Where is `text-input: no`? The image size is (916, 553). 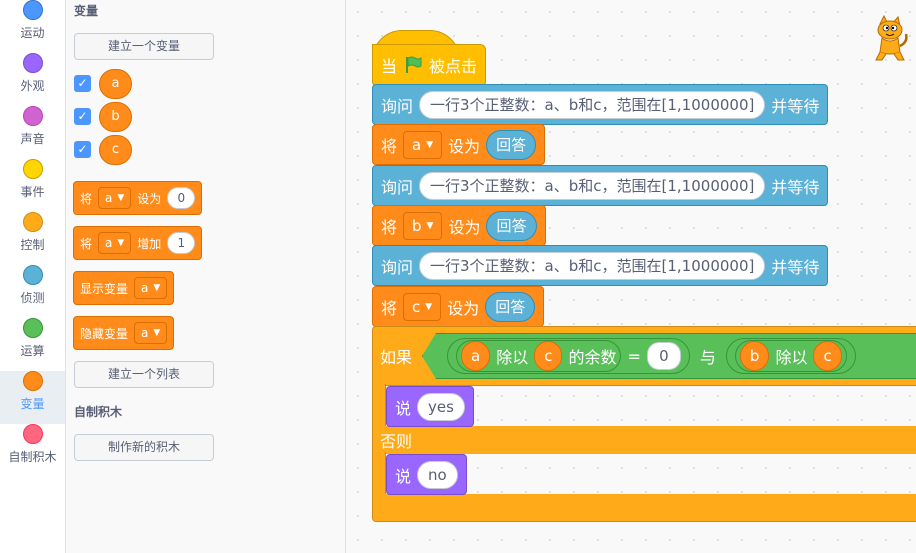
text-input: no is located at coordinates (437, 474).